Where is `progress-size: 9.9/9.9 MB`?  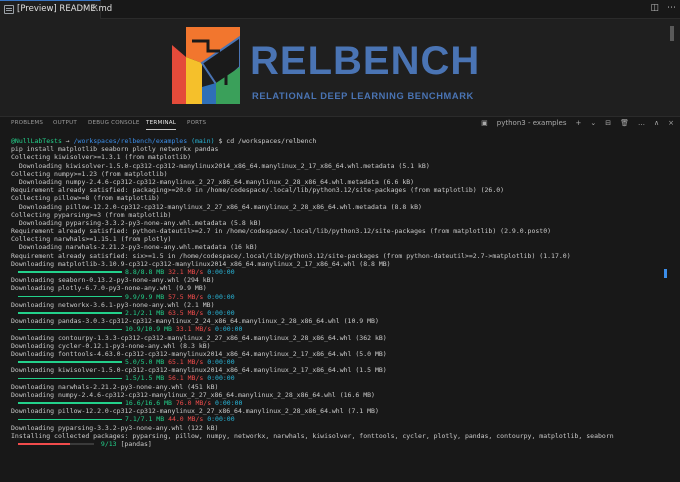
progress-size: 9.9/9.9 MB is located at coordinates (145, 296).